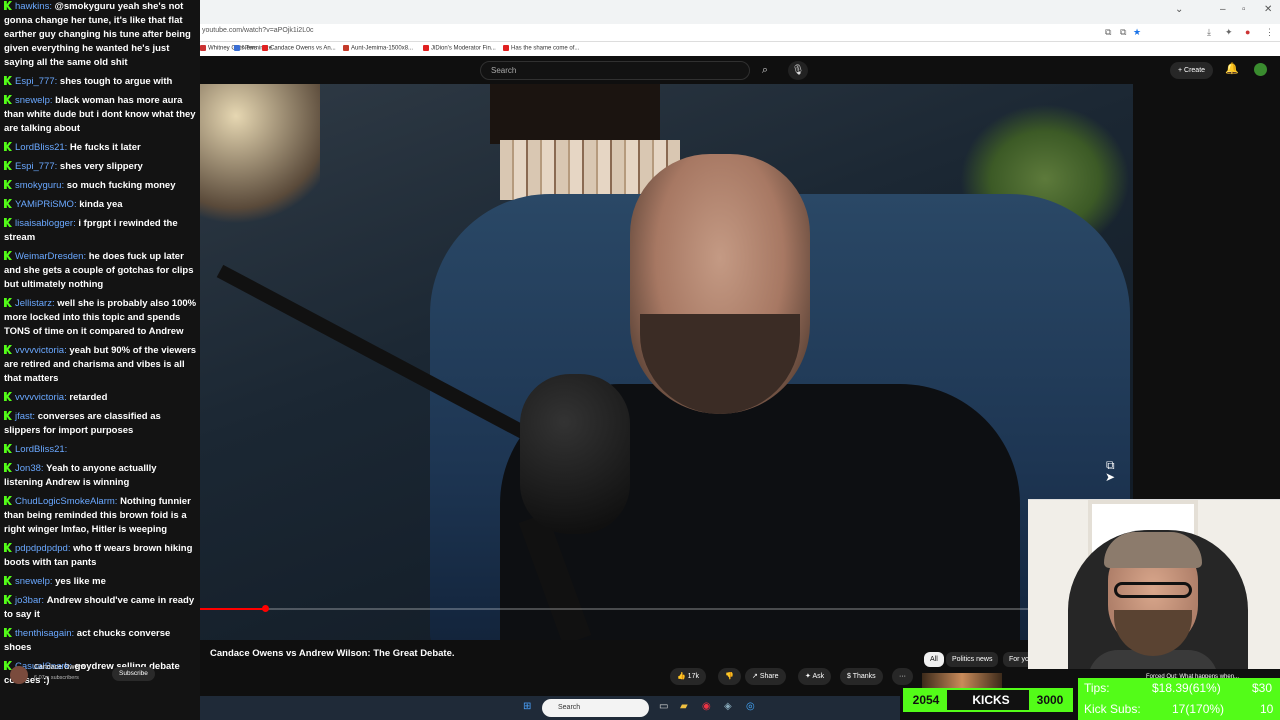 The image size is (1280, 720). I want to click on close-icon: ✕, so click(1268, 9).